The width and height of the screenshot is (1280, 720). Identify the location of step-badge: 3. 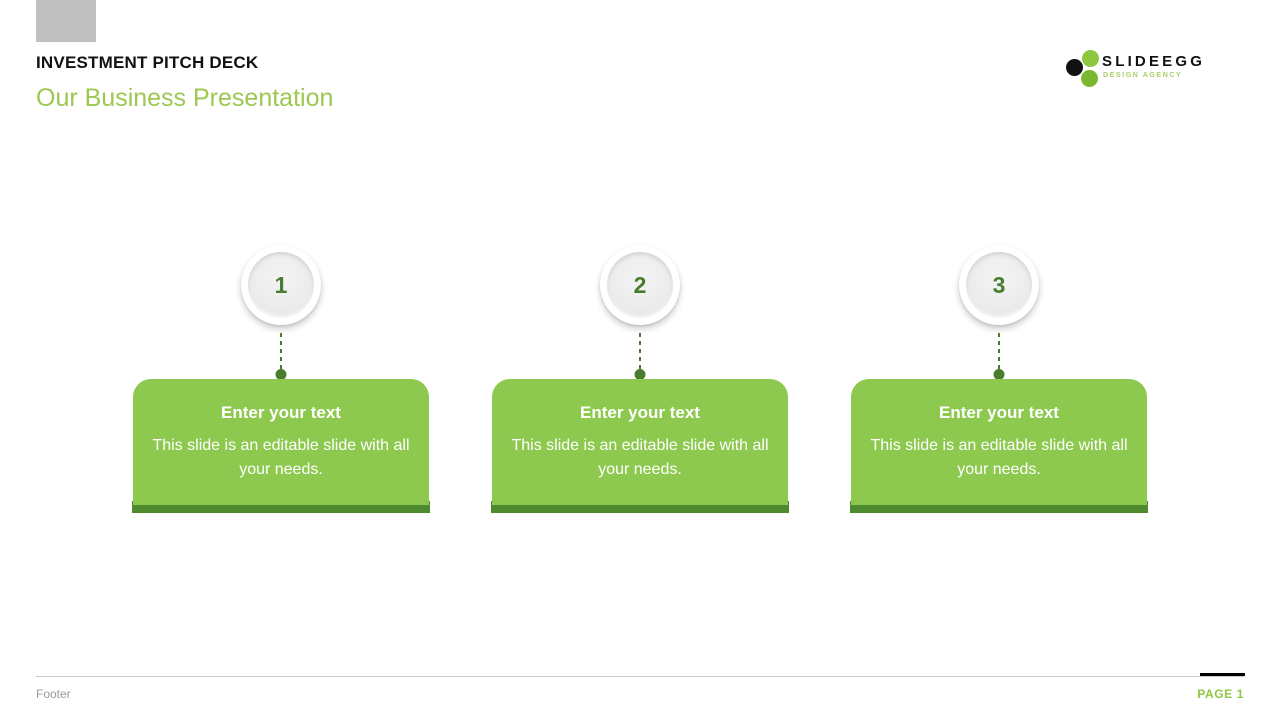
(999, 285).